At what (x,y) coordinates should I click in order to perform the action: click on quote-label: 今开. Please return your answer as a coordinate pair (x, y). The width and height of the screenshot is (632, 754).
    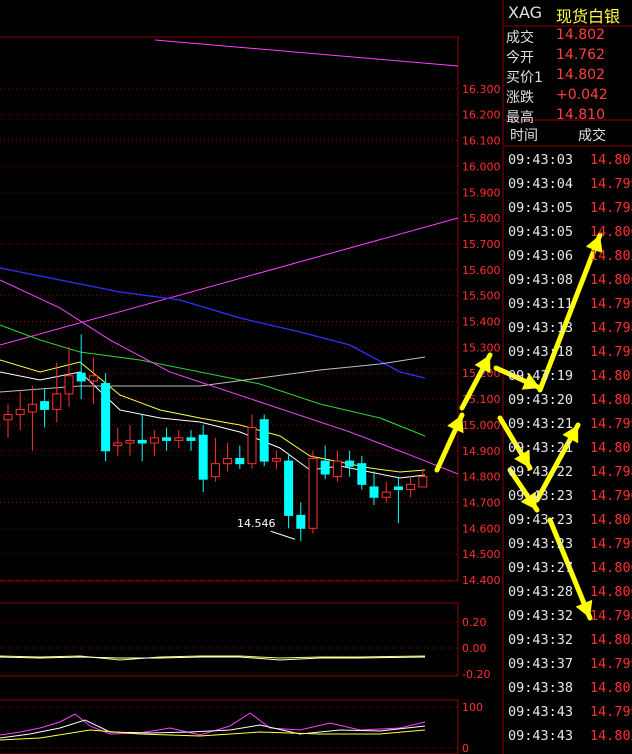
    Looking at the image, I should click on (520, 58).